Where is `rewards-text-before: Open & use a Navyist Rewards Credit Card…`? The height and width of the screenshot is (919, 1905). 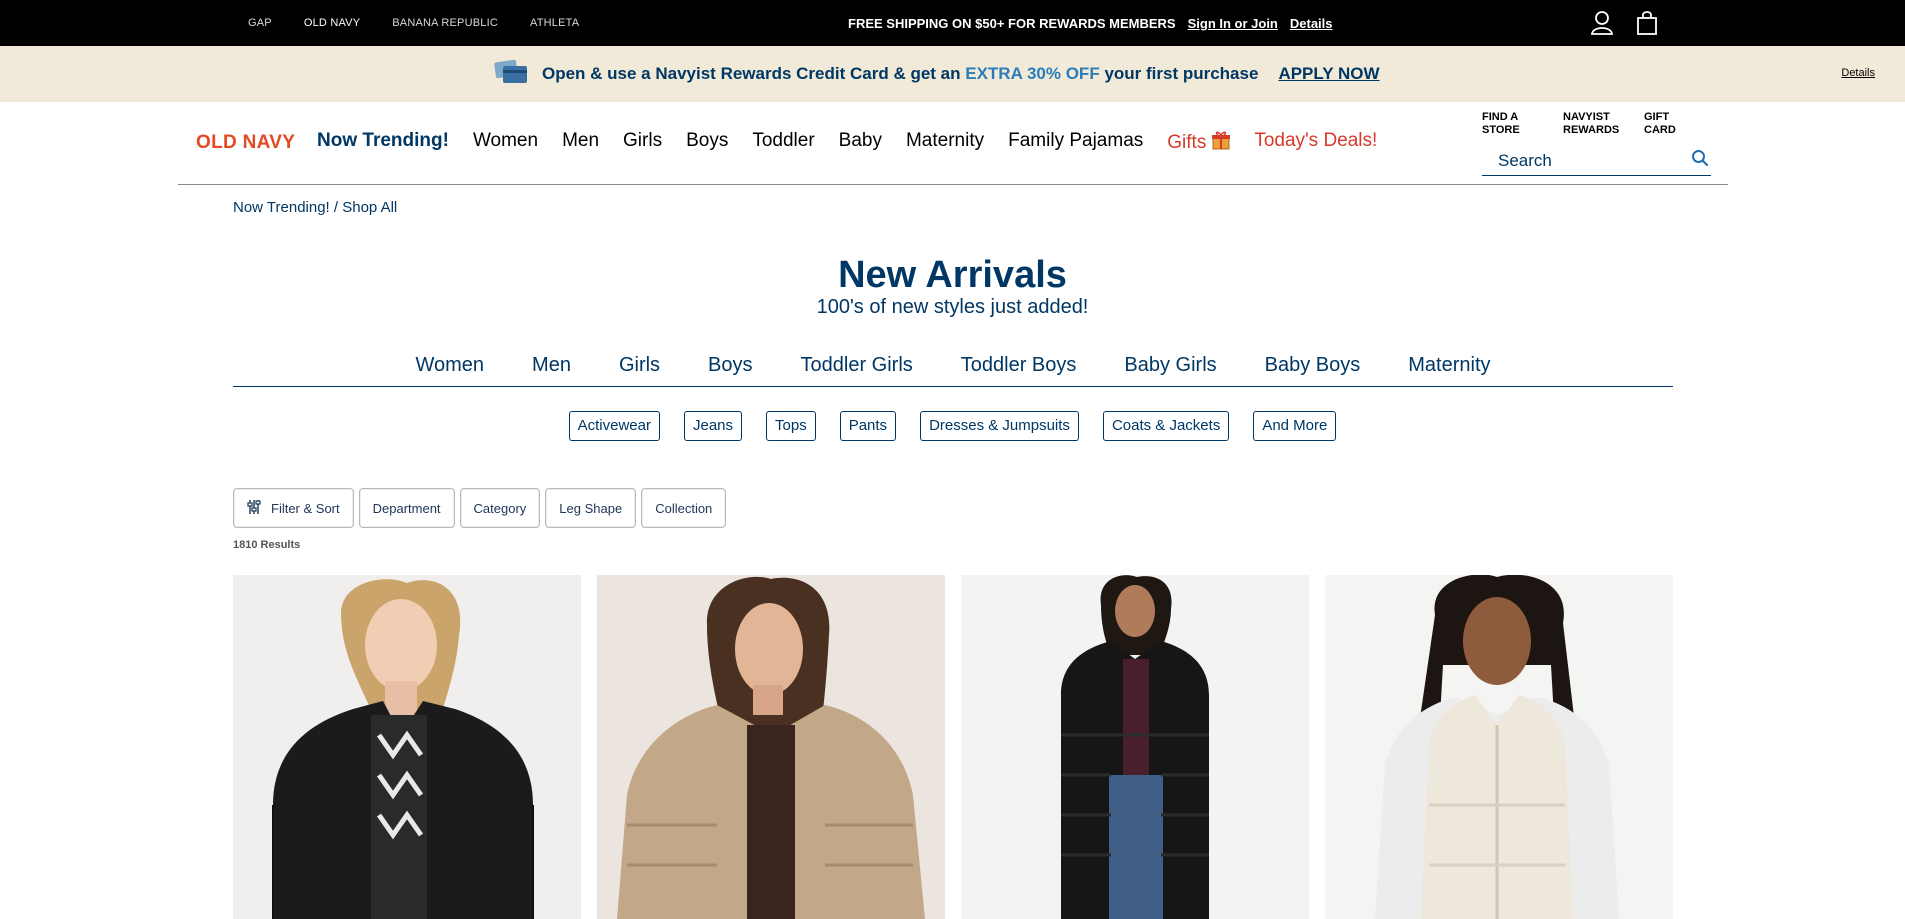 rewards-text-before: Open & use a Navyist Rewards Credit Card… is located at coordinates (751, 73).